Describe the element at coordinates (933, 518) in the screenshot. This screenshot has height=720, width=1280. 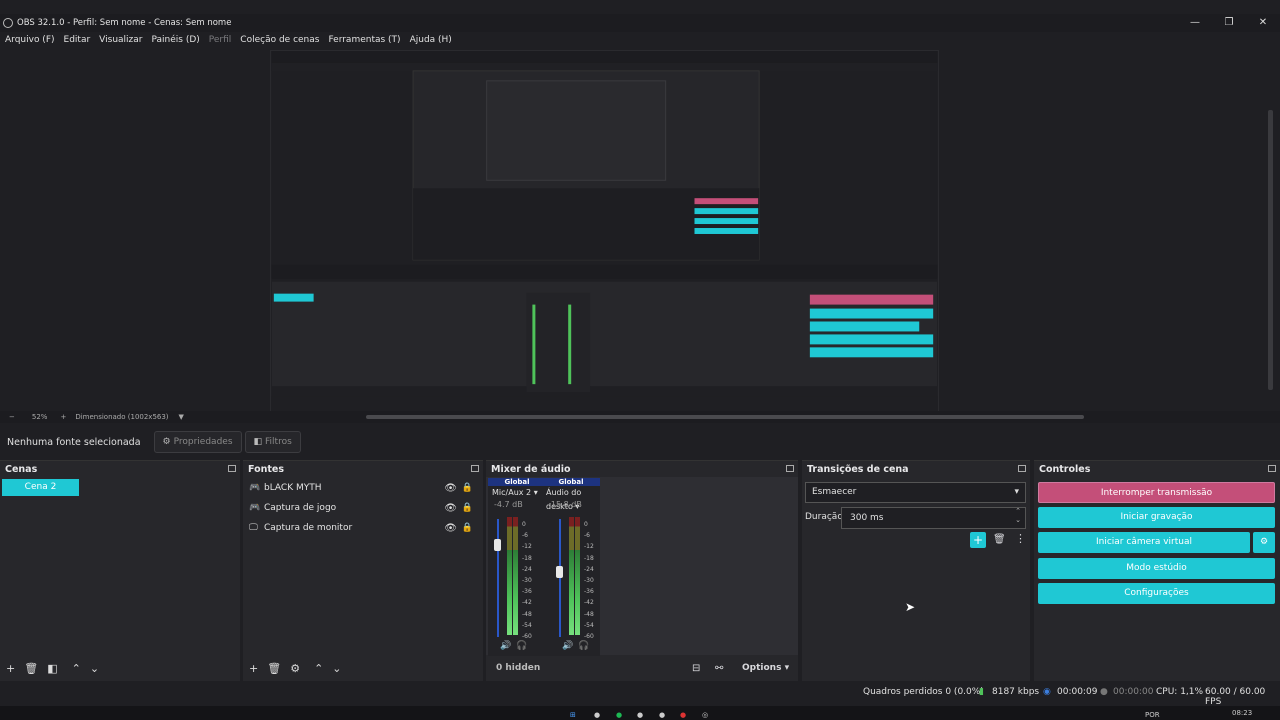
I see `duration-input: 300 ms` at that location.